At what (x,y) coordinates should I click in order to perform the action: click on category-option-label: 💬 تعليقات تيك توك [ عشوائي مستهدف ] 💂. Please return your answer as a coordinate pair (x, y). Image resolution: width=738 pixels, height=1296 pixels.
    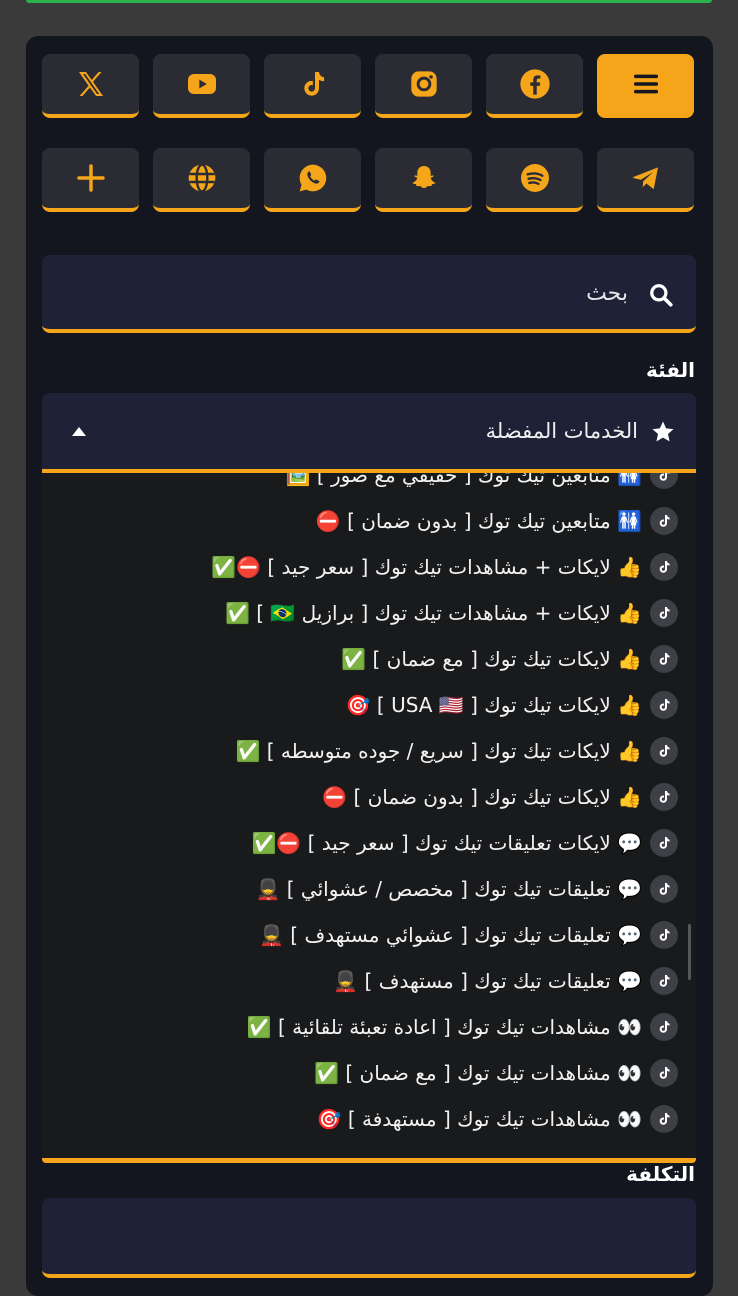
    Looking at the image, I should click on (450, 935).